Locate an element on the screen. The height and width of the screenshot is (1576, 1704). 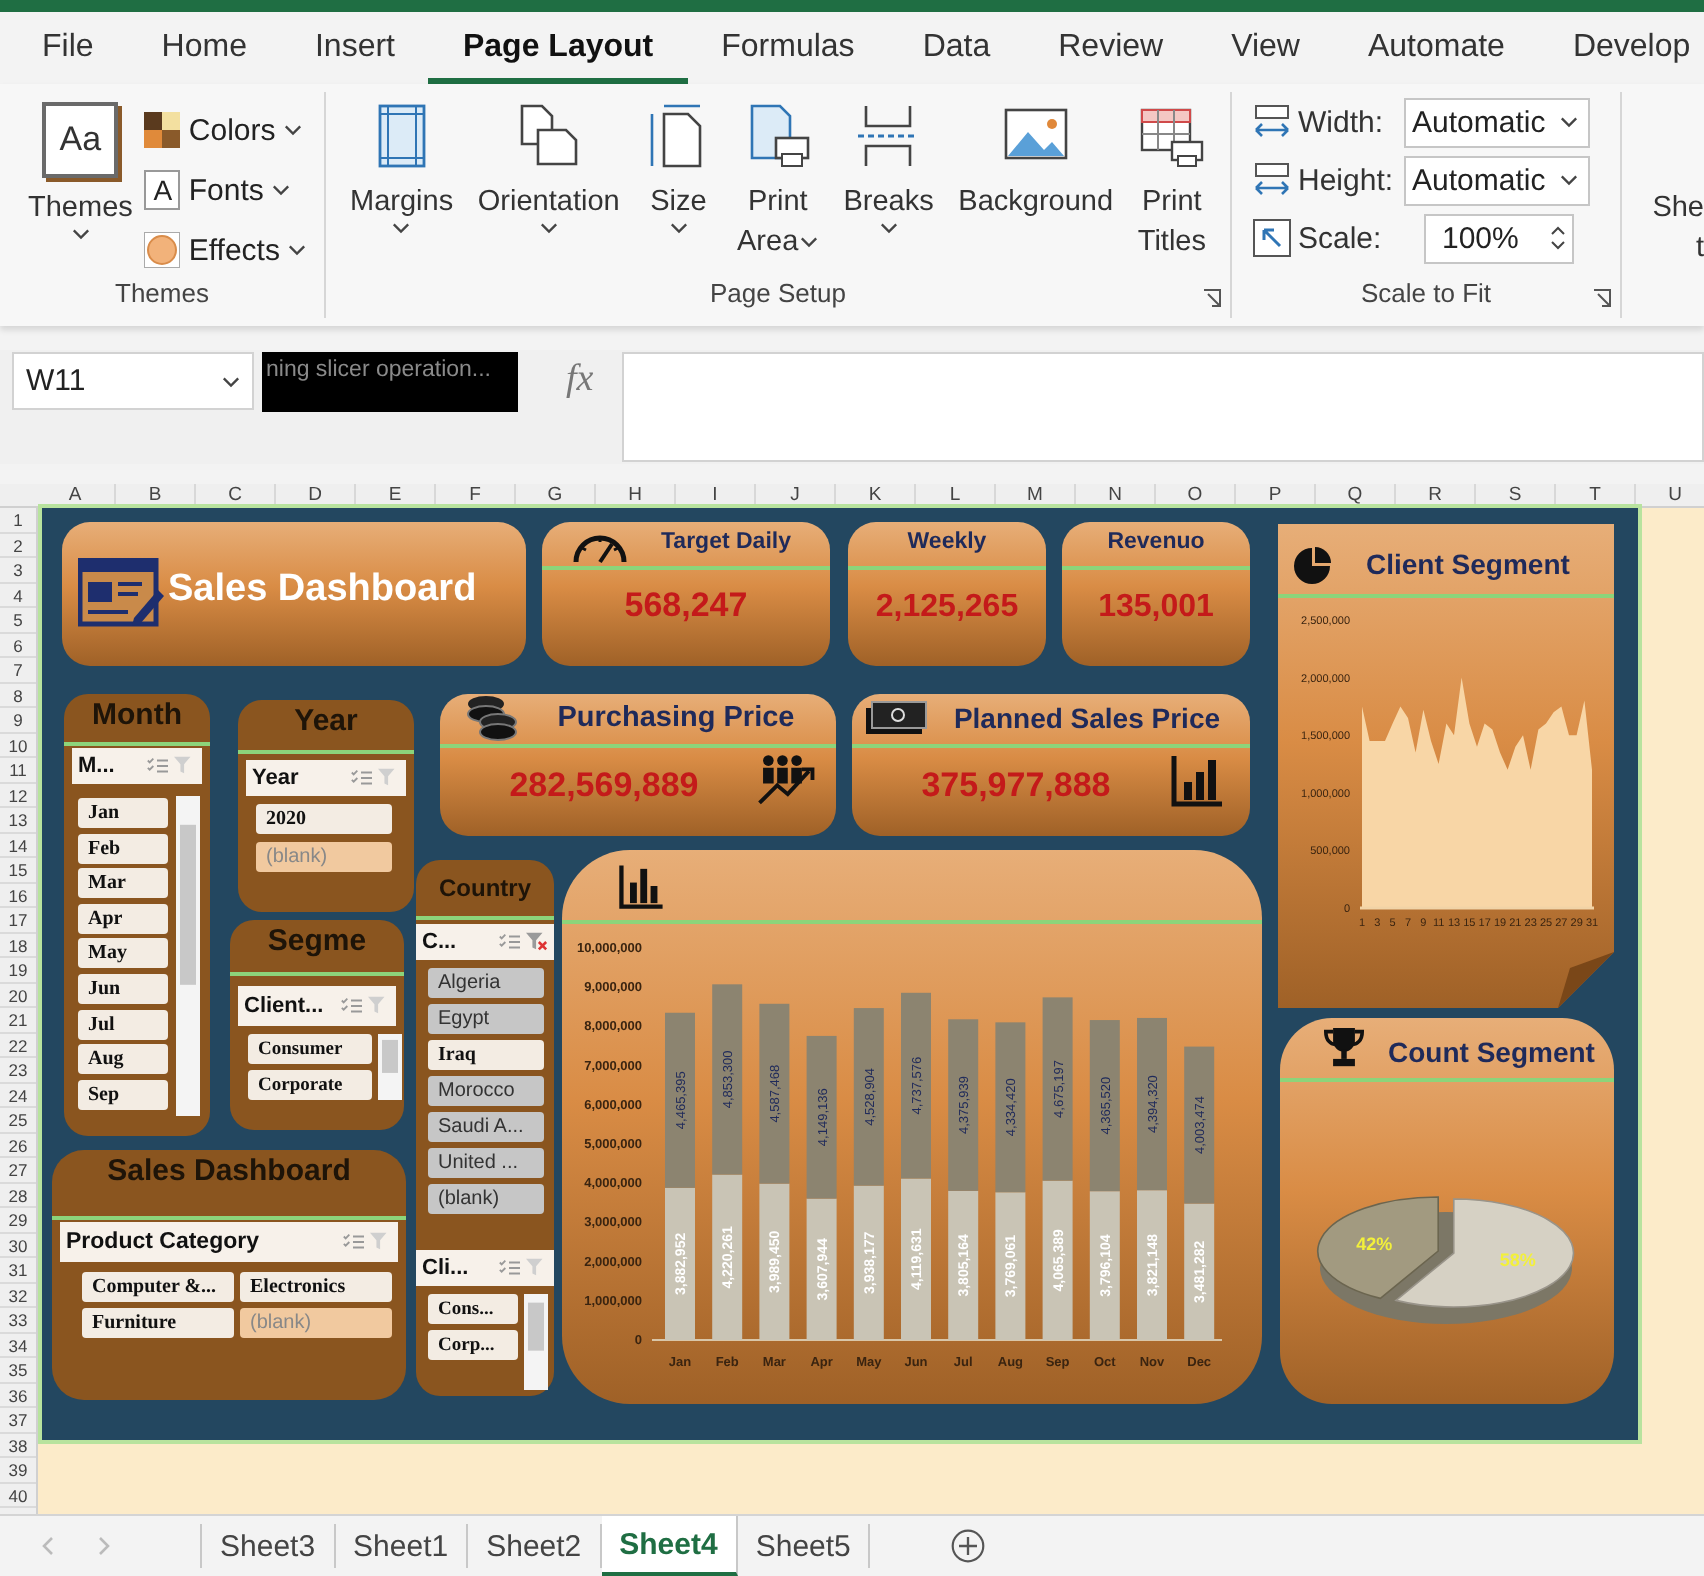
row-header: 23 is located at coordinates (18, 1070).